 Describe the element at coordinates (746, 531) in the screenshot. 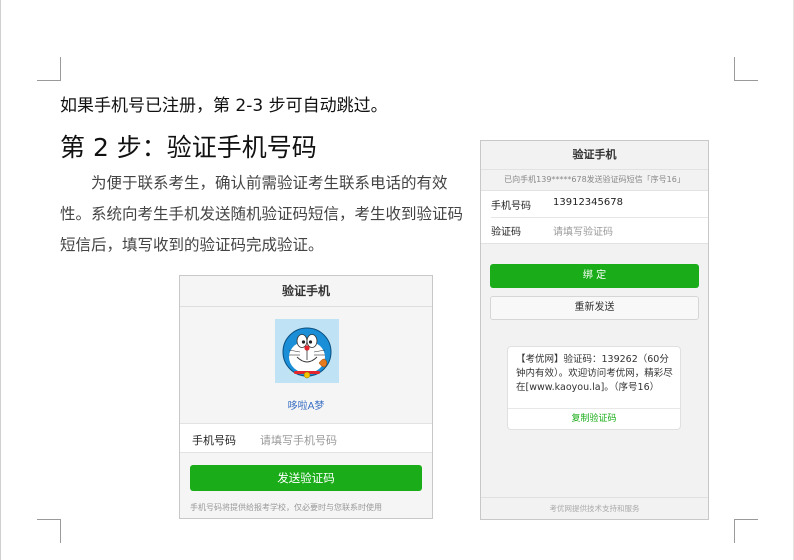

I see `crop-mark-bottom-right` at that location.